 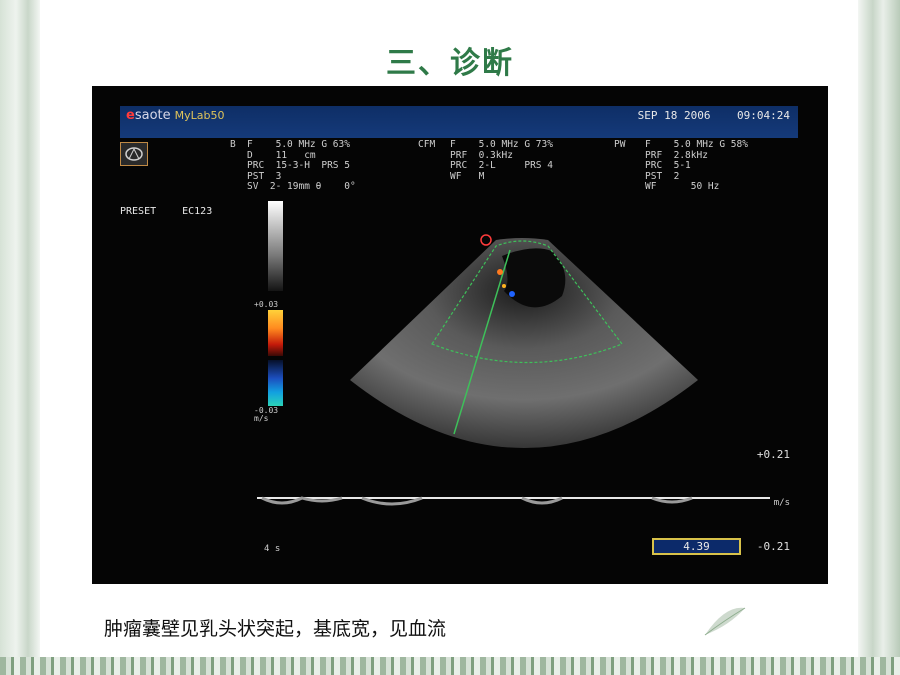 I want to click on right-decoration, so click(x=879, y=337).